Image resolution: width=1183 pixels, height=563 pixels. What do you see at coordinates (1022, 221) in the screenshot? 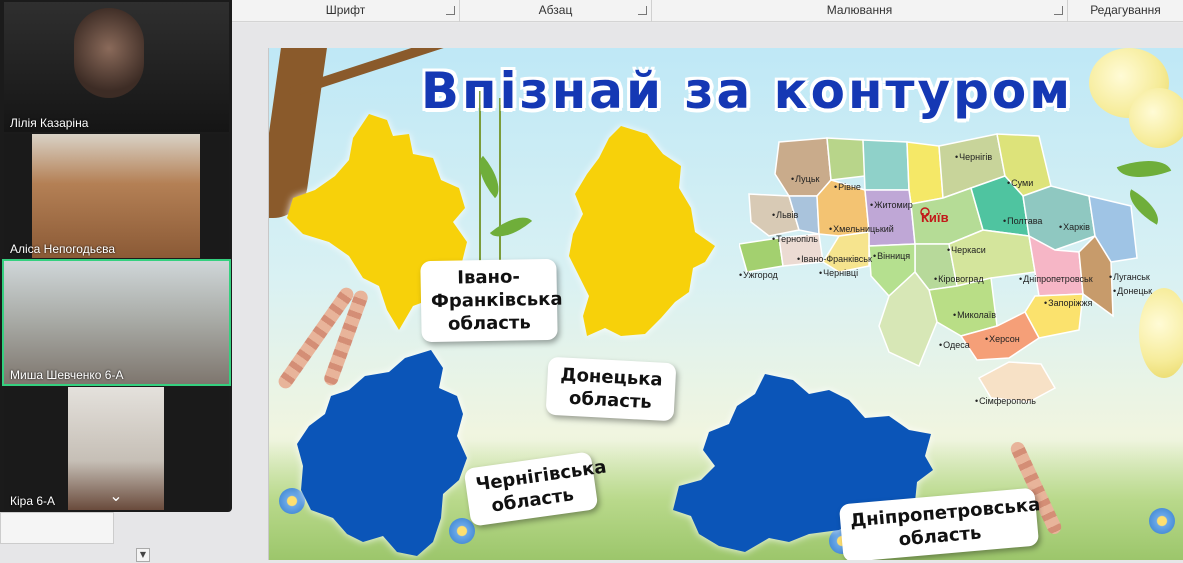
I see `map-city-label: Полтава` at bounding box center [1022, 221].